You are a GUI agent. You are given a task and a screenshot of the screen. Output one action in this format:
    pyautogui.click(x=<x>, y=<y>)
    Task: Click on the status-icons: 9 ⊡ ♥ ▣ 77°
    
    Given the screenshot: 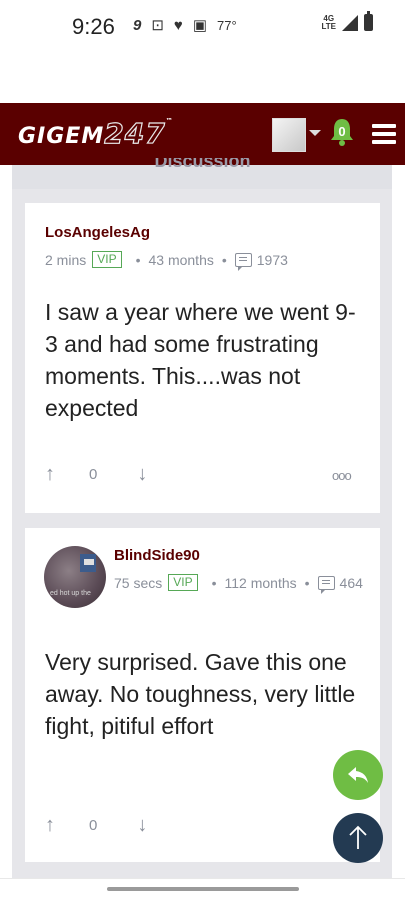 What is the action you would take?
    pyautogui.click(x=185, y=25)
    